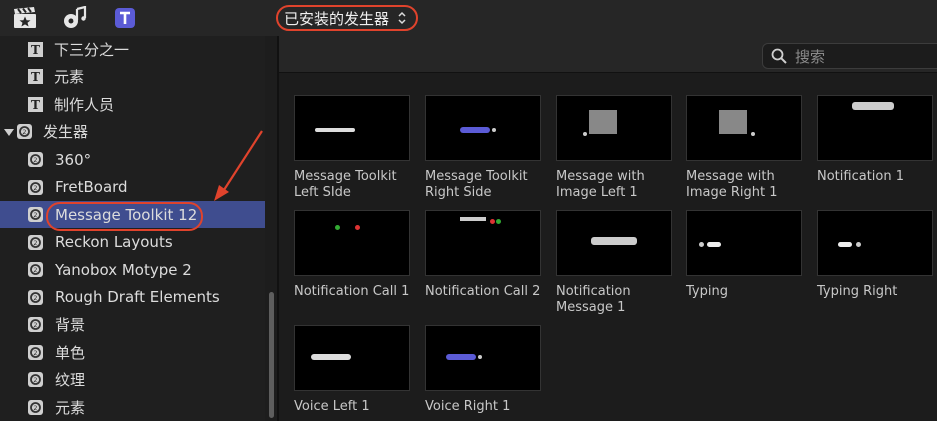 The image size is (937, 421). I want to click on sidebar-item-rough-draft-elements: 2 Rough Draft Elements, so click(132, 297).